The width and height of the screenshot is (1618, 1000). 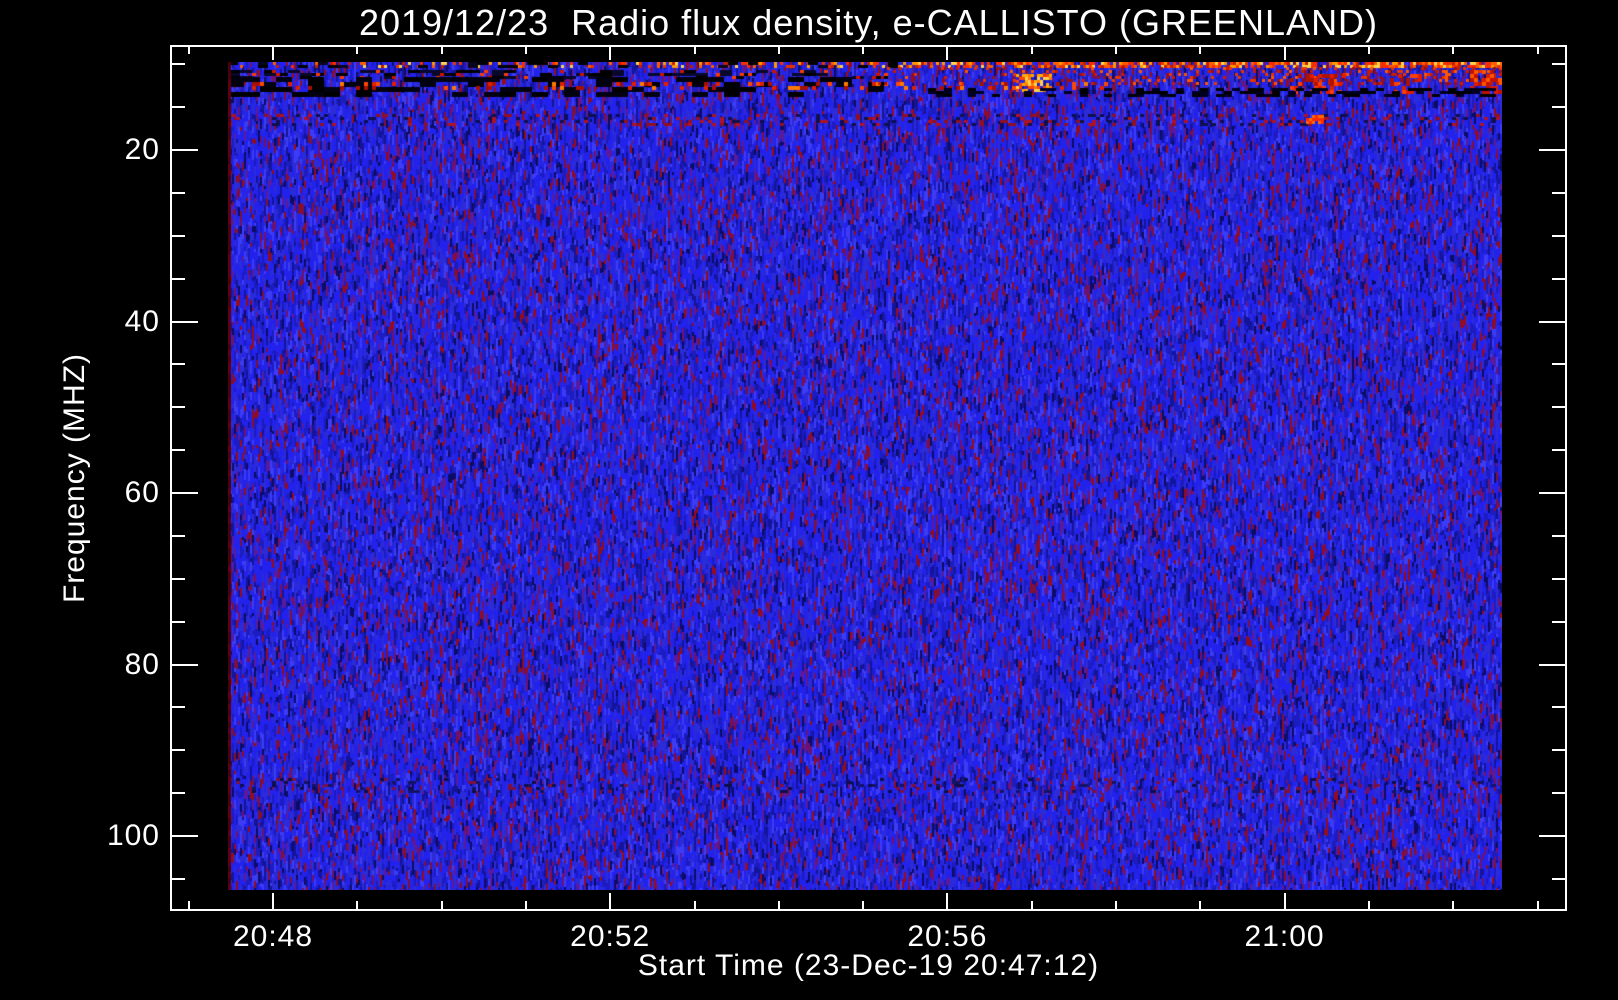 I want to click on x-axis-label: Start Time (23-Dec-19 20:47:12), so click(x=868, y=965).